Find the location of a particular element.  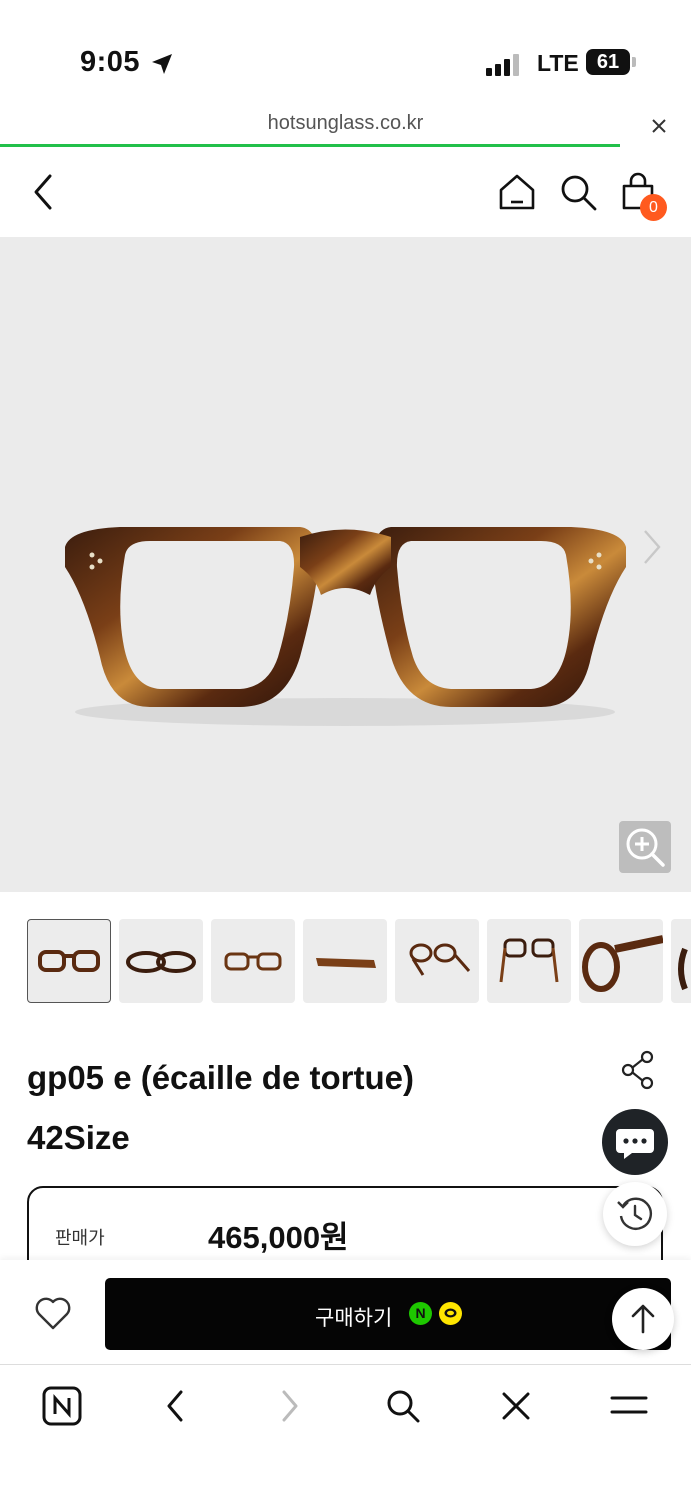

naver-pay-icon: N is located at coordinates (420, 1313).